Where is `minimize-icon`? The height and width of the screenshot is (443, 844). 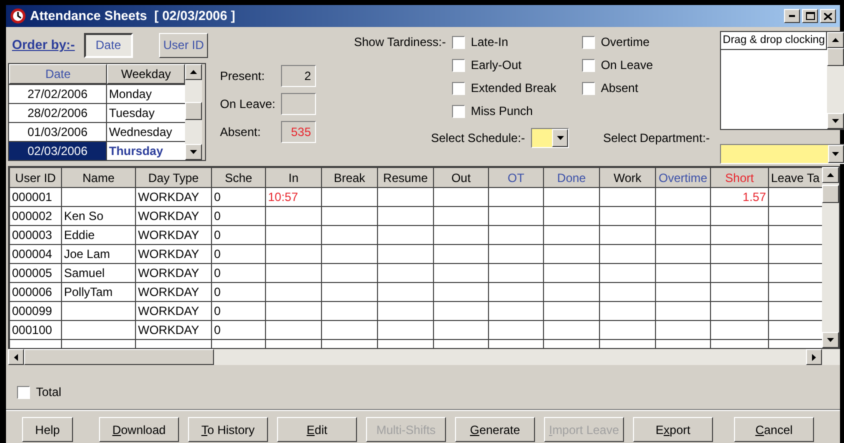
minimize-icon is located at coordinates (792, 16).